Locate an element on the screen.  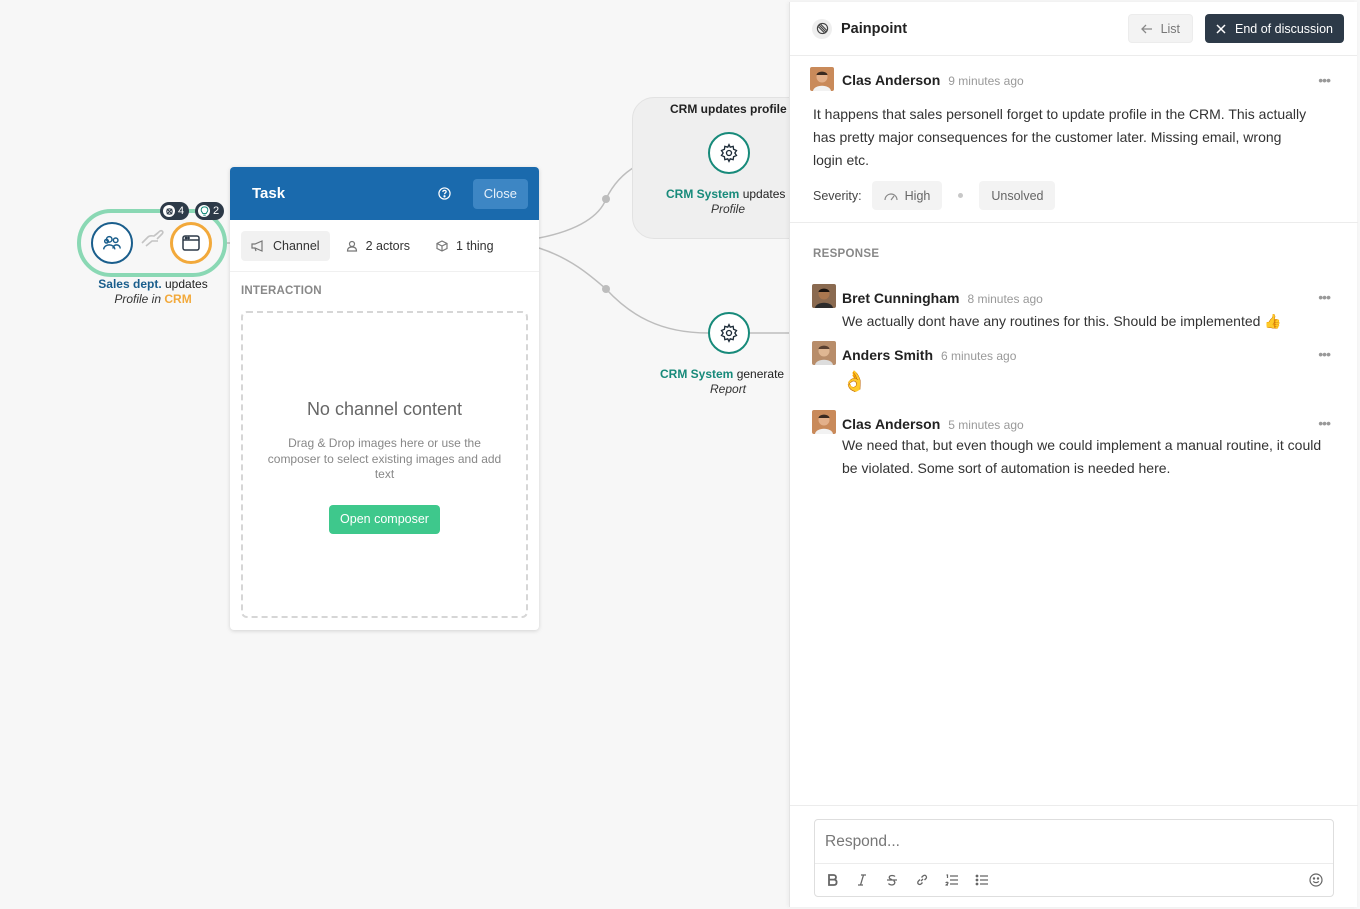
task-tabs: Channel 2 actors 1 thing is located at coordinates (384, 246).